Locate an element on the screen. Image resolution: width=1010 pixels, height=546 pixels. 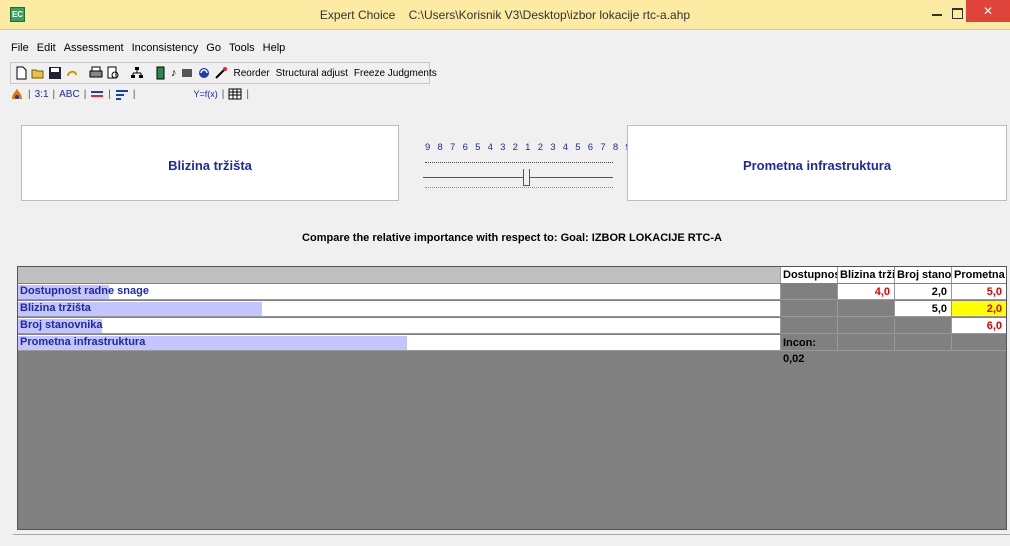
data-grid-icon is located at coordinates (161, 73).